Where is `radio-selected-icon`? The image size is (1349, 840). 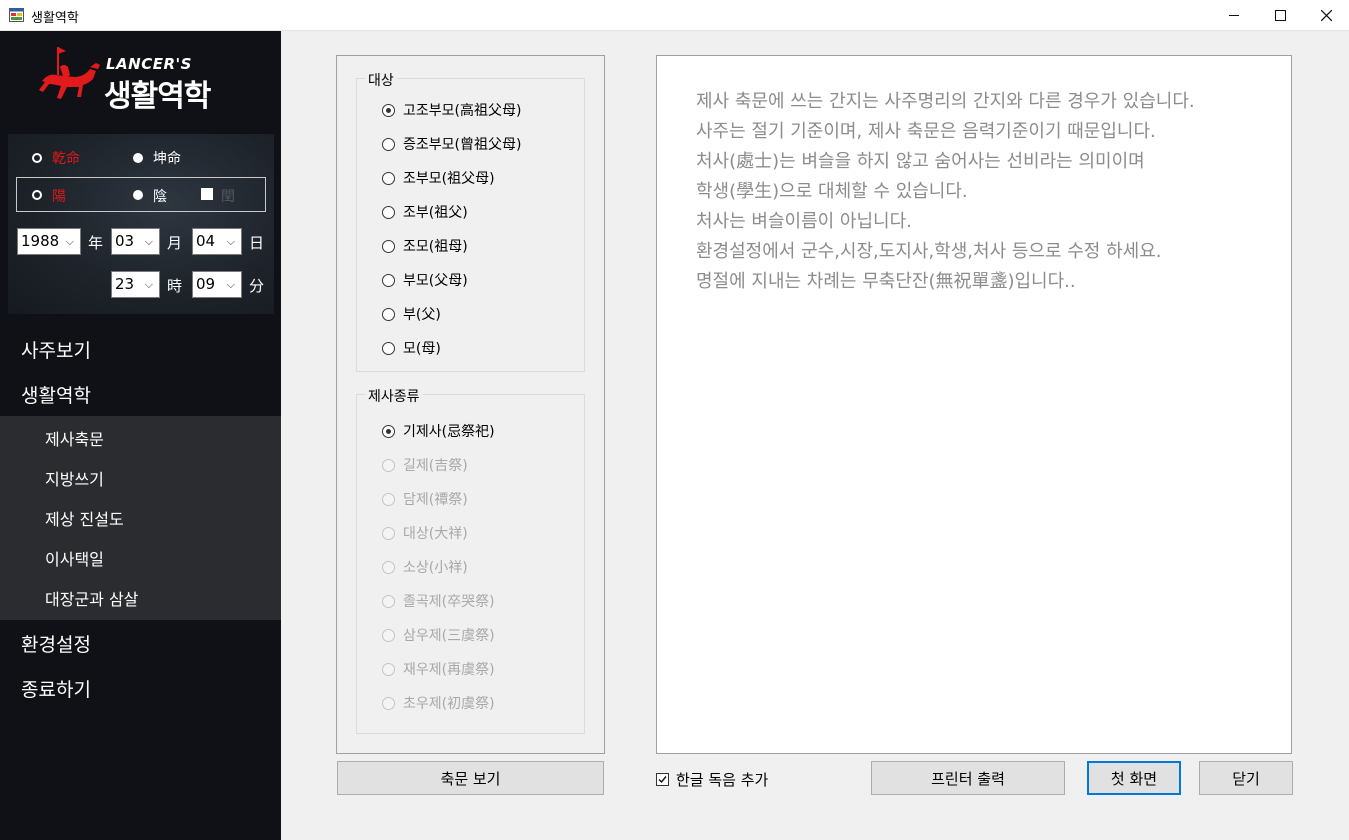
radio-selected-icon is located at coordinates (388, 110).